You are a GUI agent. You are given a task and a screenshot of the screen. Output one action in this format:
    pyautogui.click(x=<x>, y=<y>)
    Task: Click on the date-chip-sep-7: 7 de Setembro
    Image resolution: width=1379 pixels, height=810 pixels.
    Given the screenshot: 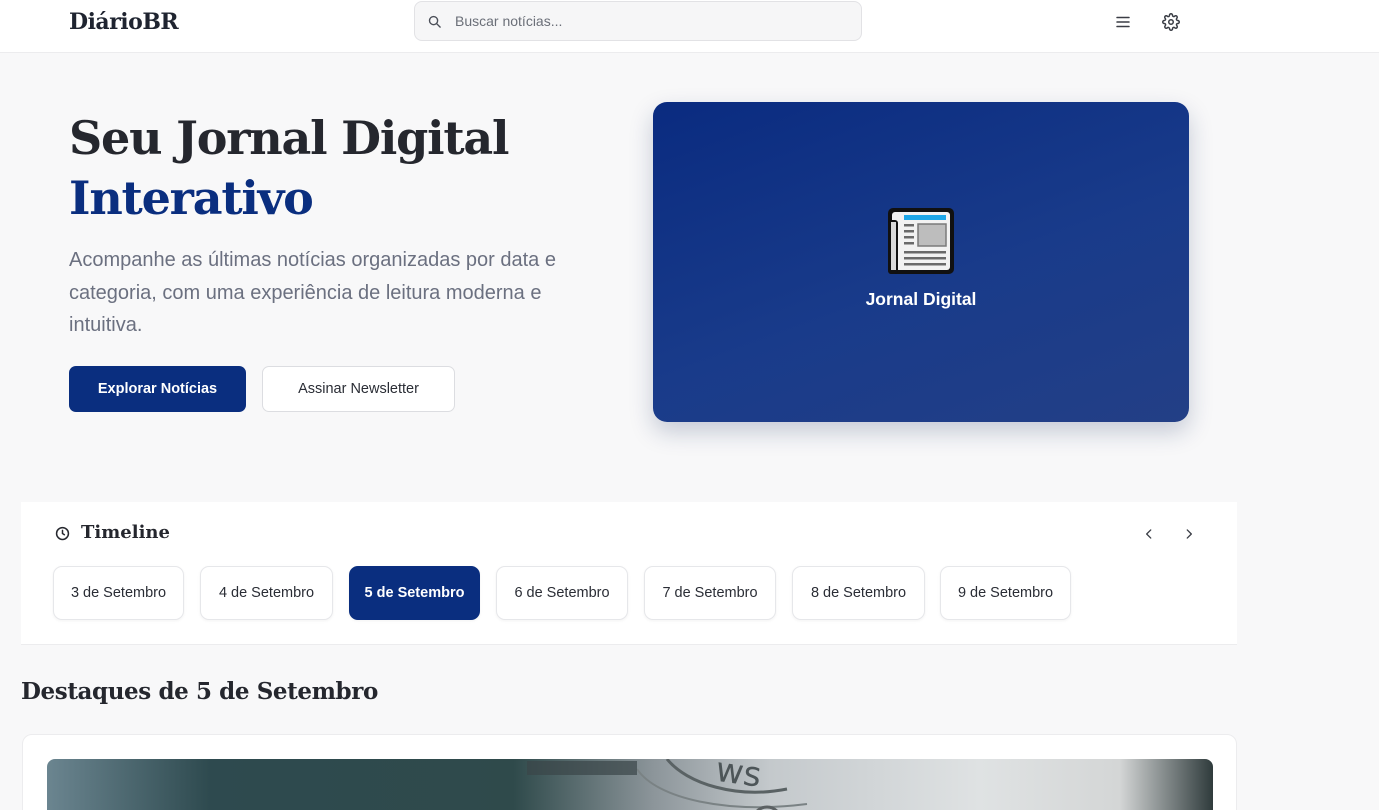 What is the action you would take?
    pyautogui.click(x=710, y=593)
    